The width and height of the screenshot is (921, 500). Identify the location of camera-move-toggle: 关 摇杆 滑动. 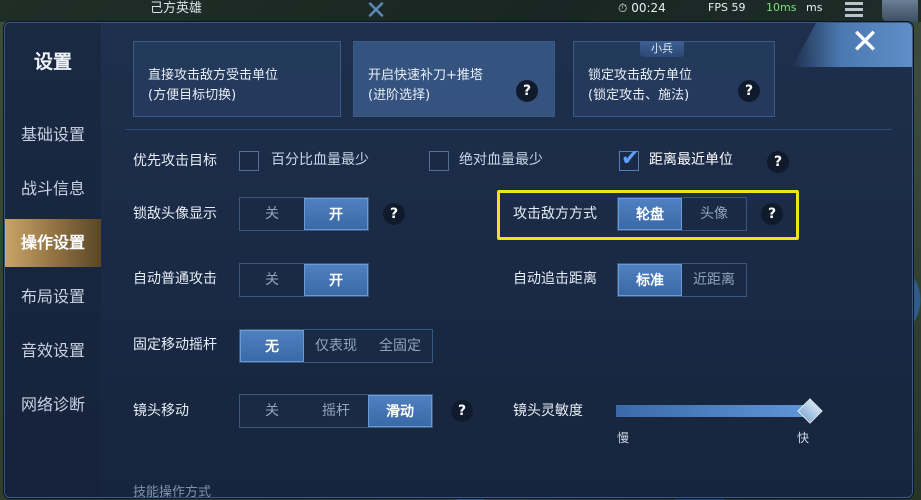
(336, 411).